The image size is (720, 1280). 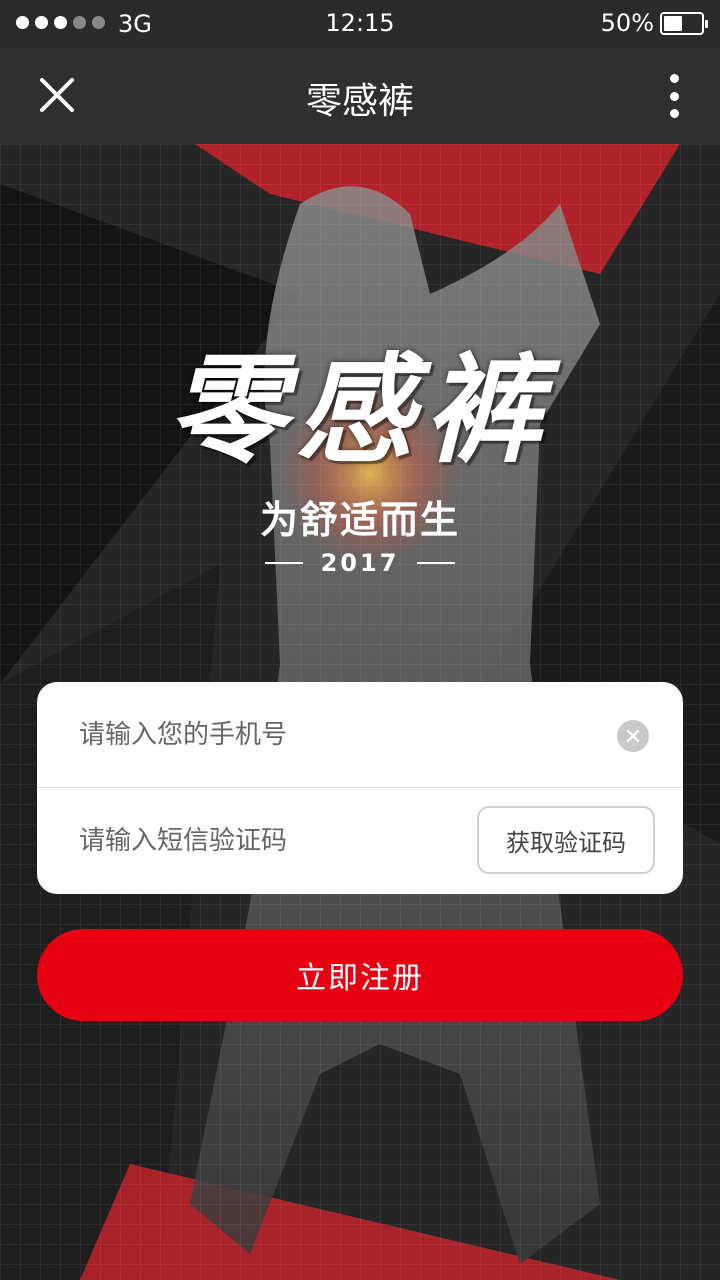 What do you see at coordinates (436, 563) in the screenshot?
I see `divider-right` at bounding box center [436, 563].